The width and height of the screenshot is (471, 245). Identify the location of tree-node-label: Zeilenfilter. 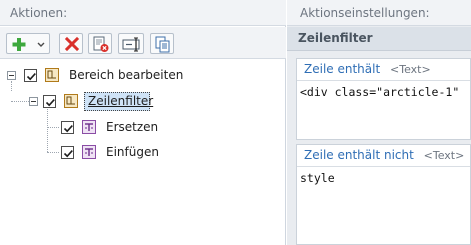
(121, 101).